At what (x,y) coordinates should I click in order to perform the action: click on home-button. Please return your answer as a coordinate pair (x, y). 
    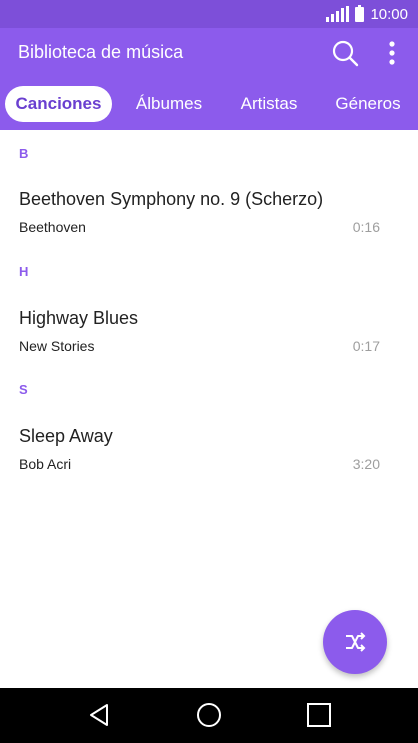
    Looking at the image, I should click on (209, 715).